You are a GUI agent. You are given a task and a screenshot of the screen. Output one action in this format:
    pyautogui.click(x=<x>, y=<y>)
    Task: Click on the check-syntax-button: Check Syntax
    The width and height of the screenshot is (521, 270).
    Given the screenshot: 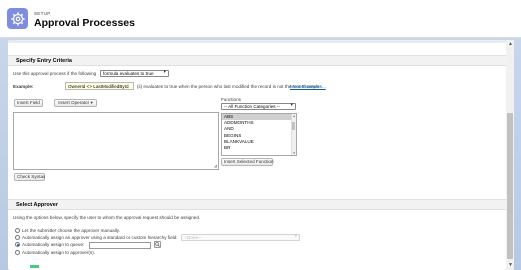 What is the action you would take?
    pyautogui.click(x=29, y=177)
    